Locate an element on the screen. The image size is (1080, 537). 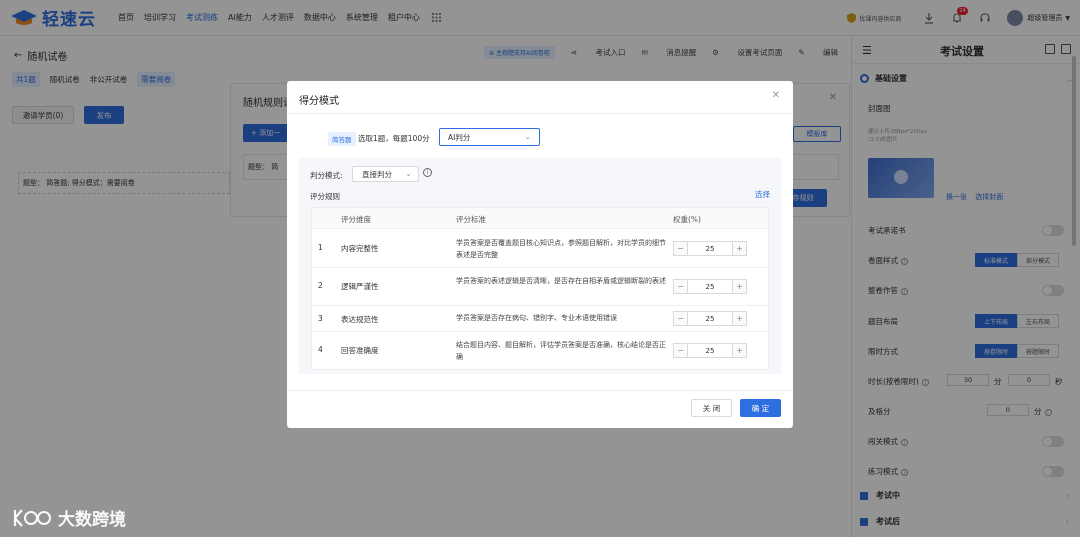
close-button: 关 闭 is located at coordinates (711, 408).